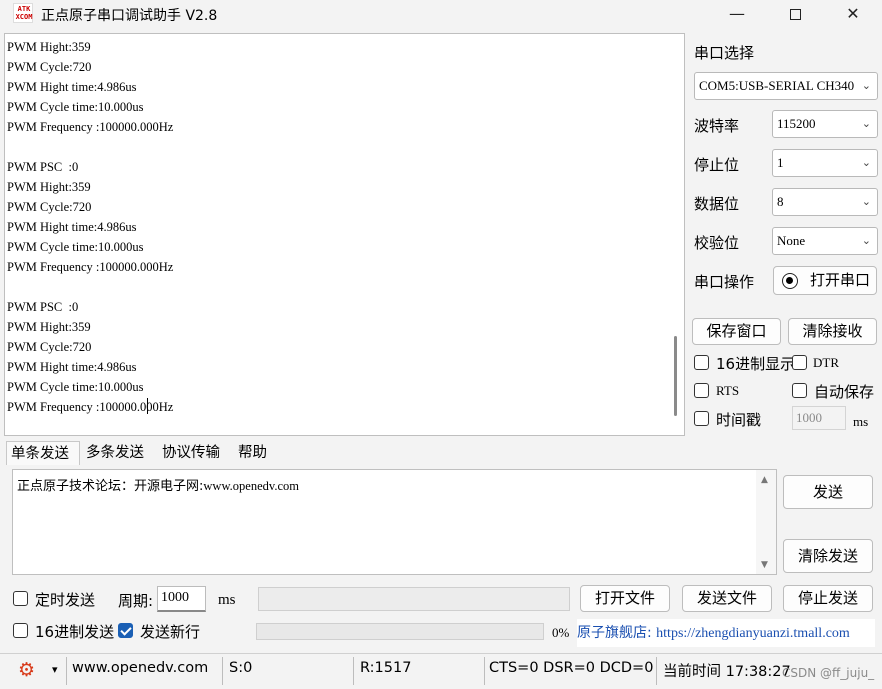 The height and width of the screenshot is (689, 882). Describe the element at coordinates (23, 13) in the screenshot. I see `app-logo-icon: ATK XCOM` at that location.